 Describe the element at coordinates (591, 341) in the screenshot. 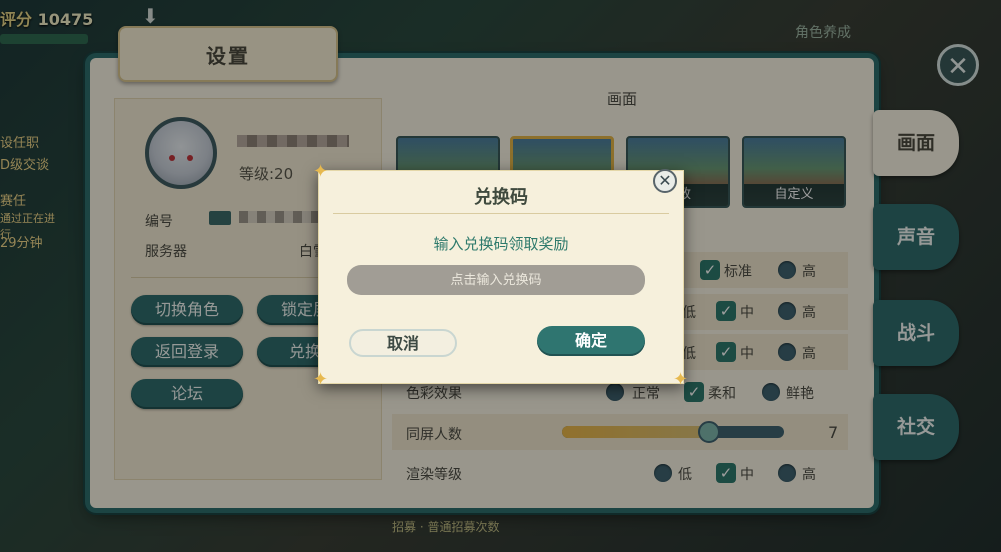

I see `confirm-button: 确定` at that location.